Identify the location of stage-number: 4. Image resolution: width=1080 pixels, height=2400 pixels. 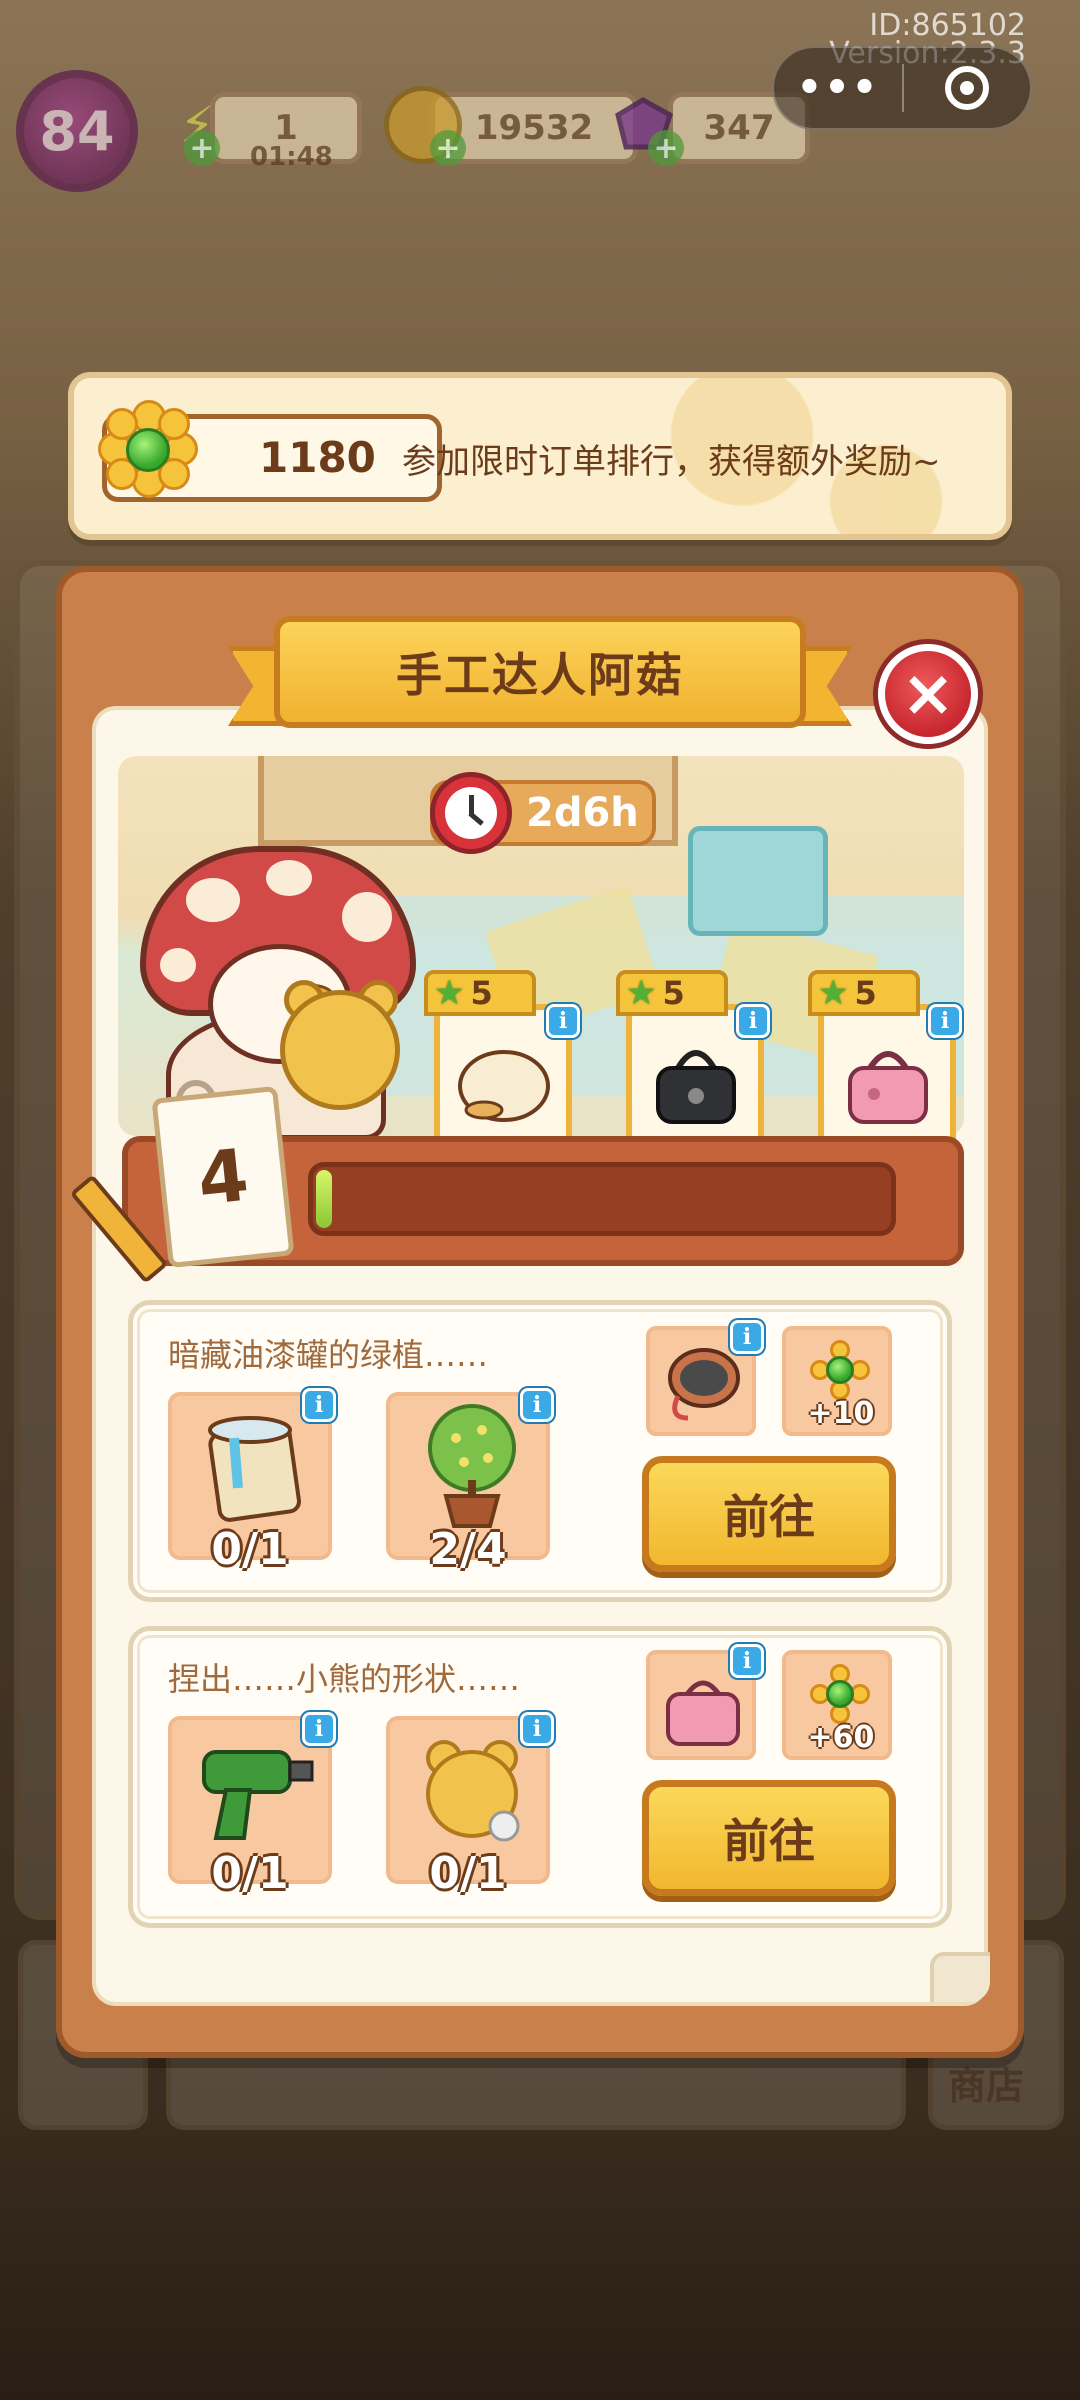
(223, 1177).